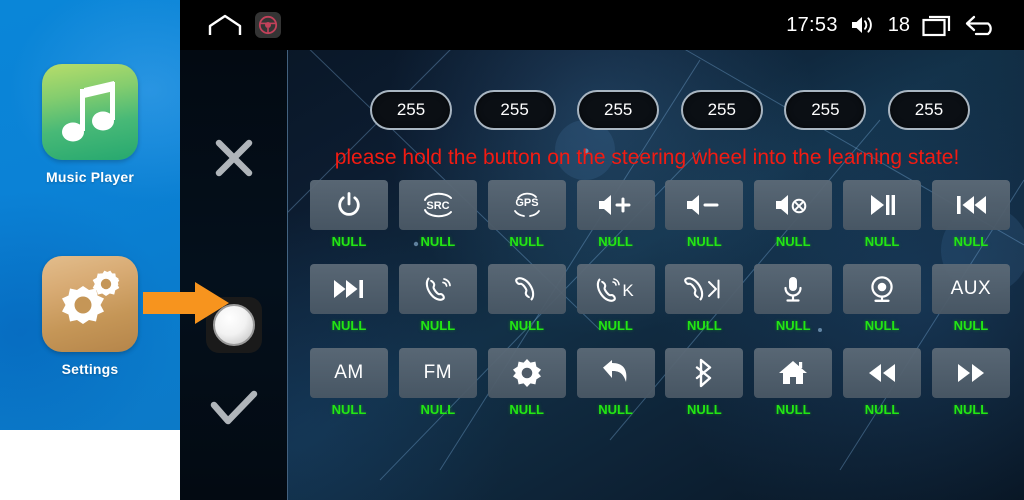 Image resolution: width=1024 pixels, height=500 pixels. I want to click on fast-forward-icon, so click(971, 373).